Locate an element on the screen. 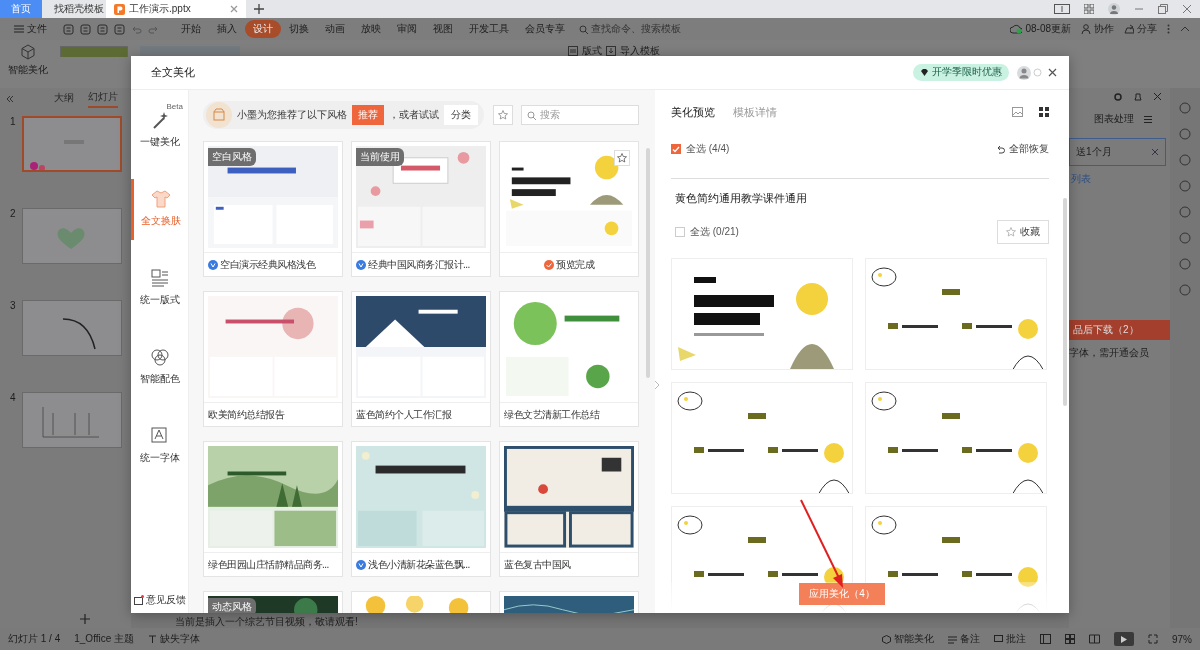 This screenshot has height=650, width=1200. zoom-level: 97% is located at coordinates (1182, 639).